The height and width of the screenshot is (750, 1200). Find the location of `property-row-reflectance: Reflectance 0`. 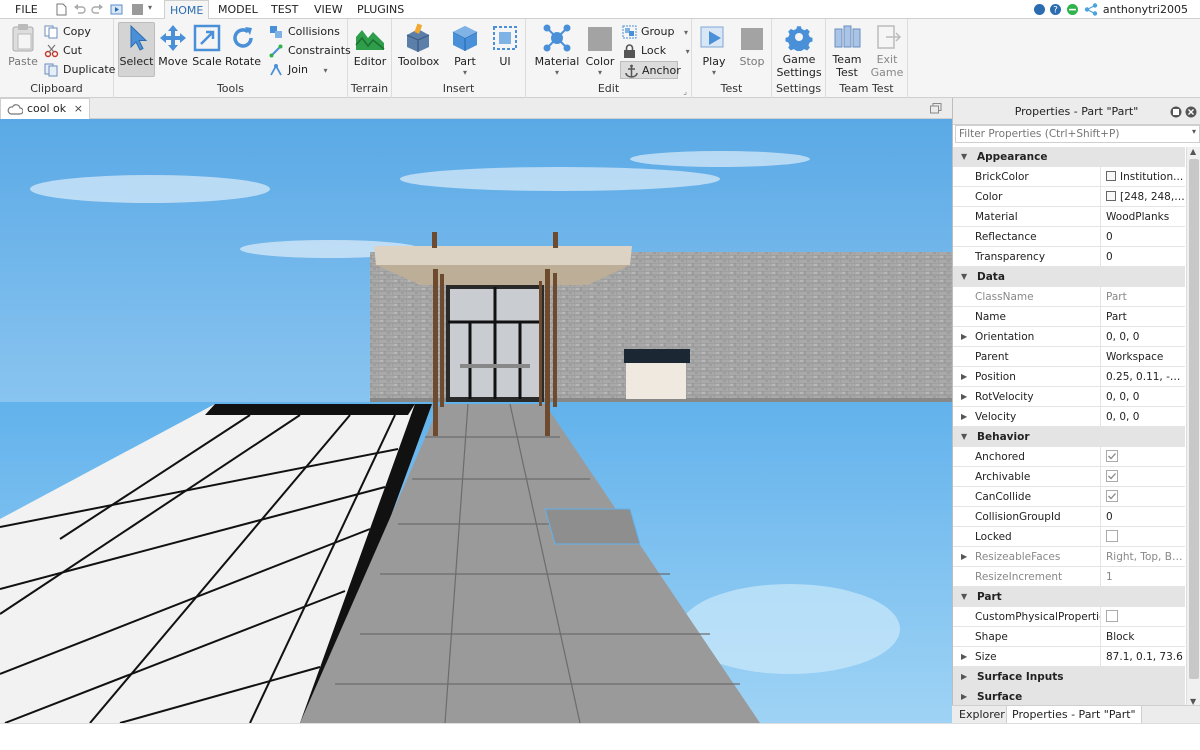

property-row-reflectance: Reflectance 0 is located at coordinates (1069, 237).